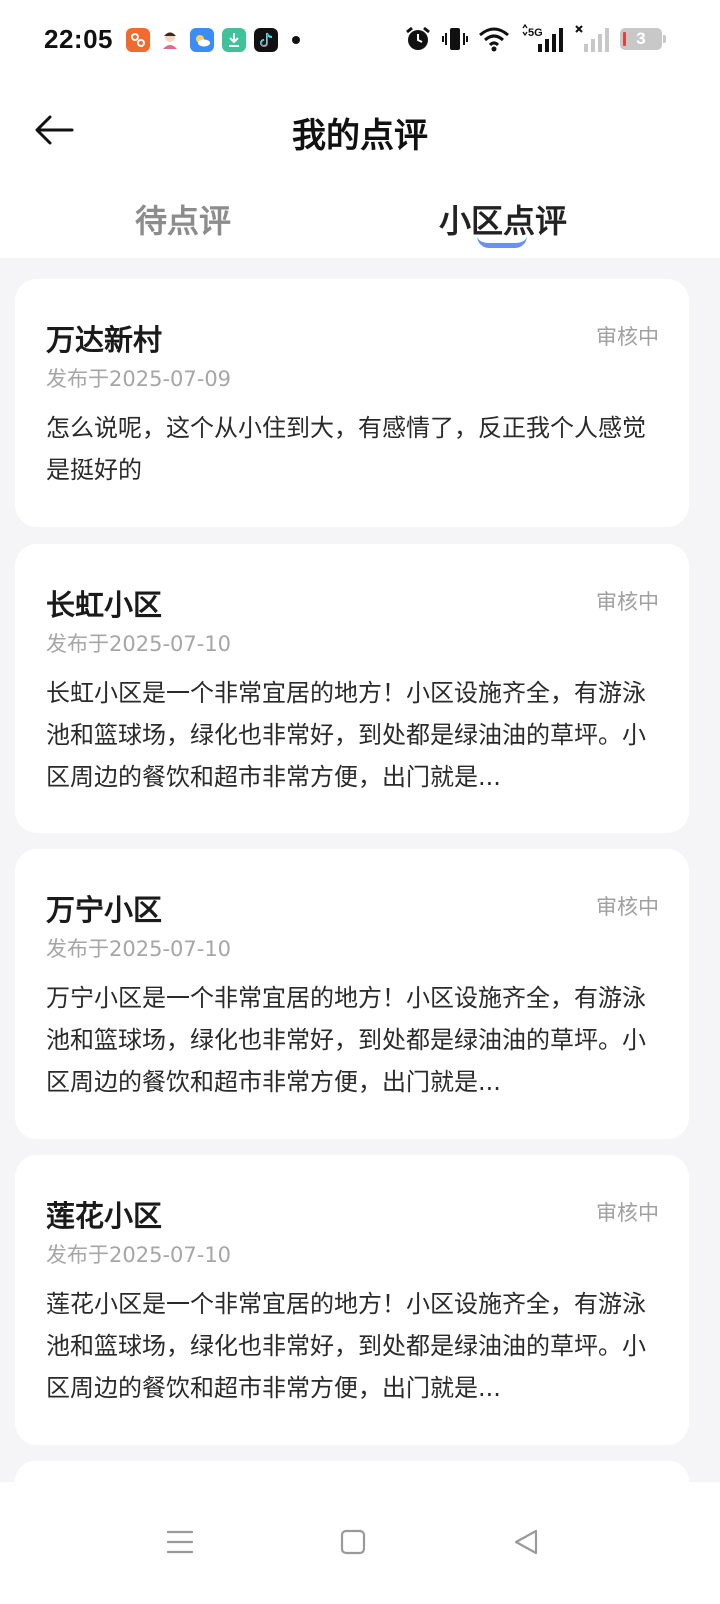  I want to click on community-name: 万达新村, so click(104, 340).